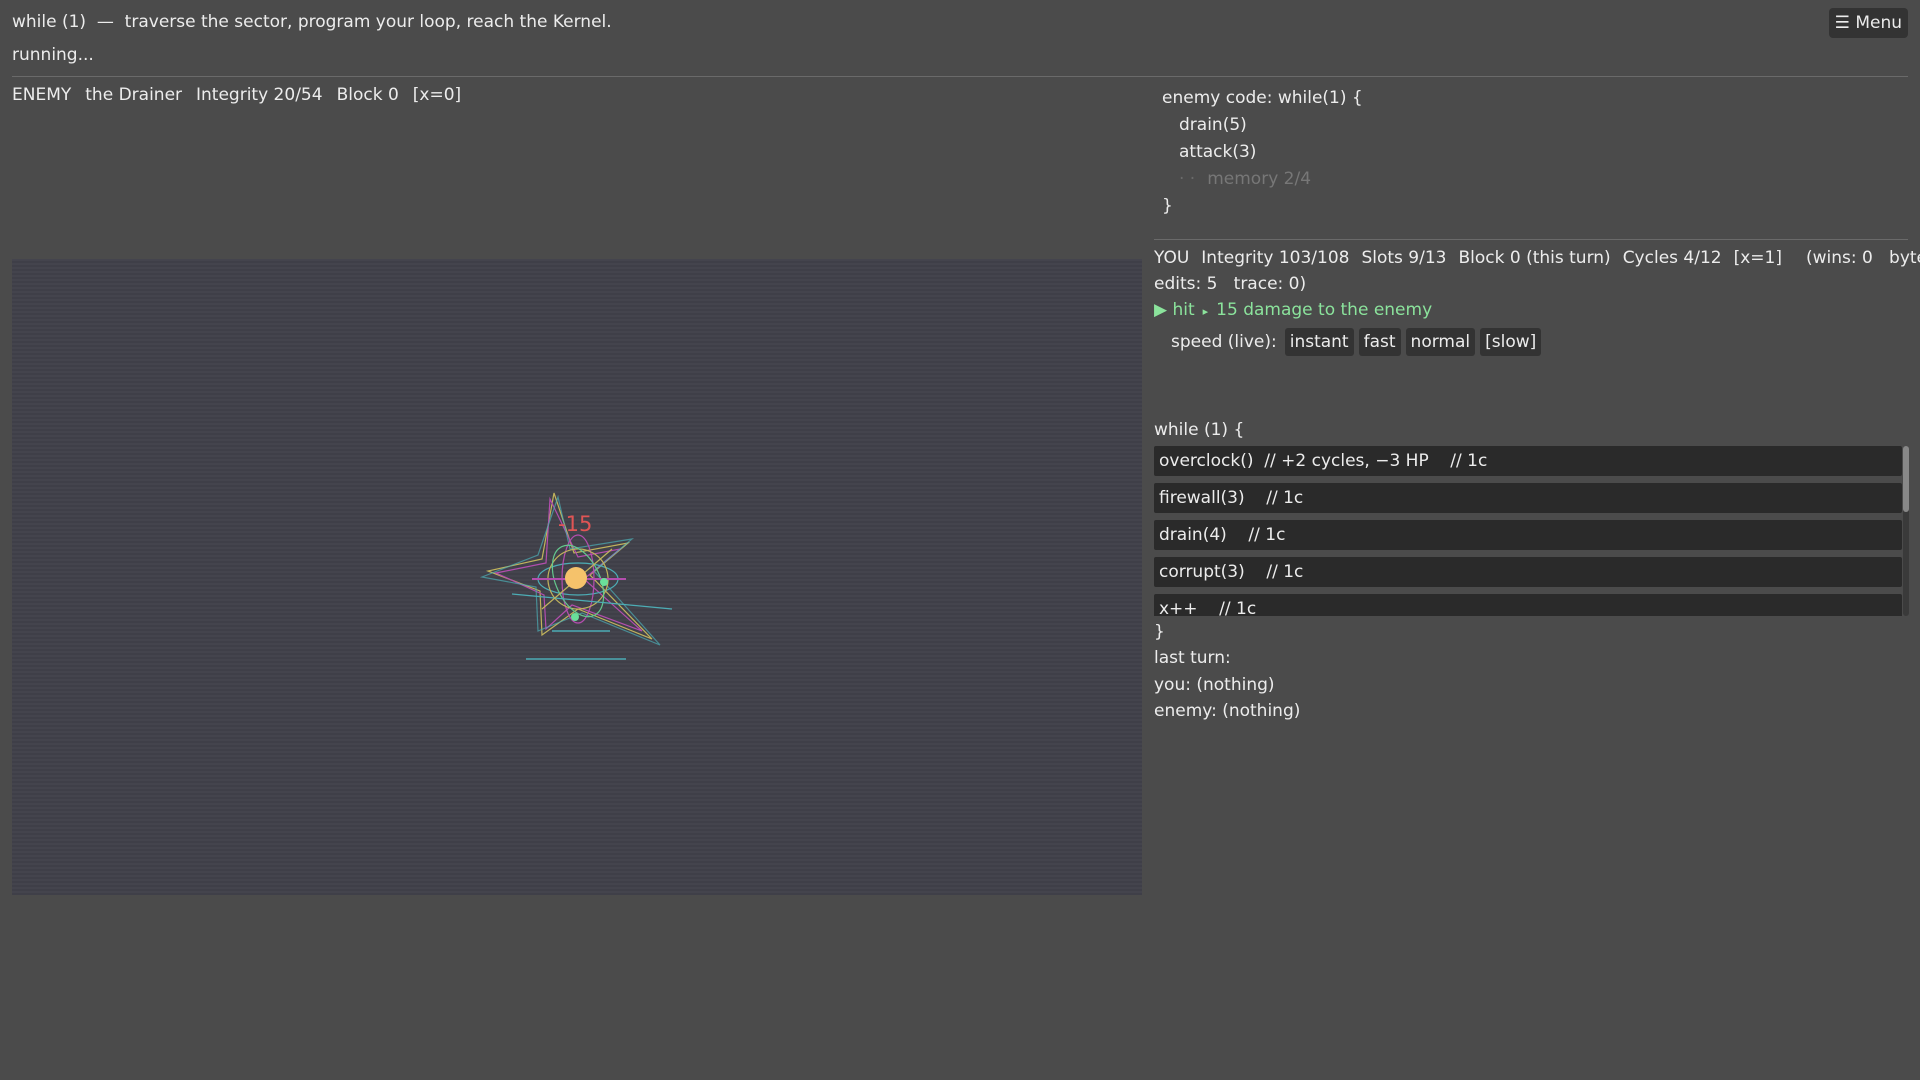 This screenshot has height=1080, width=1920. What do you see at coordinates (1531, 239) in the screenshot?
I see `panel-divider` at bounding box center [1531, 239].